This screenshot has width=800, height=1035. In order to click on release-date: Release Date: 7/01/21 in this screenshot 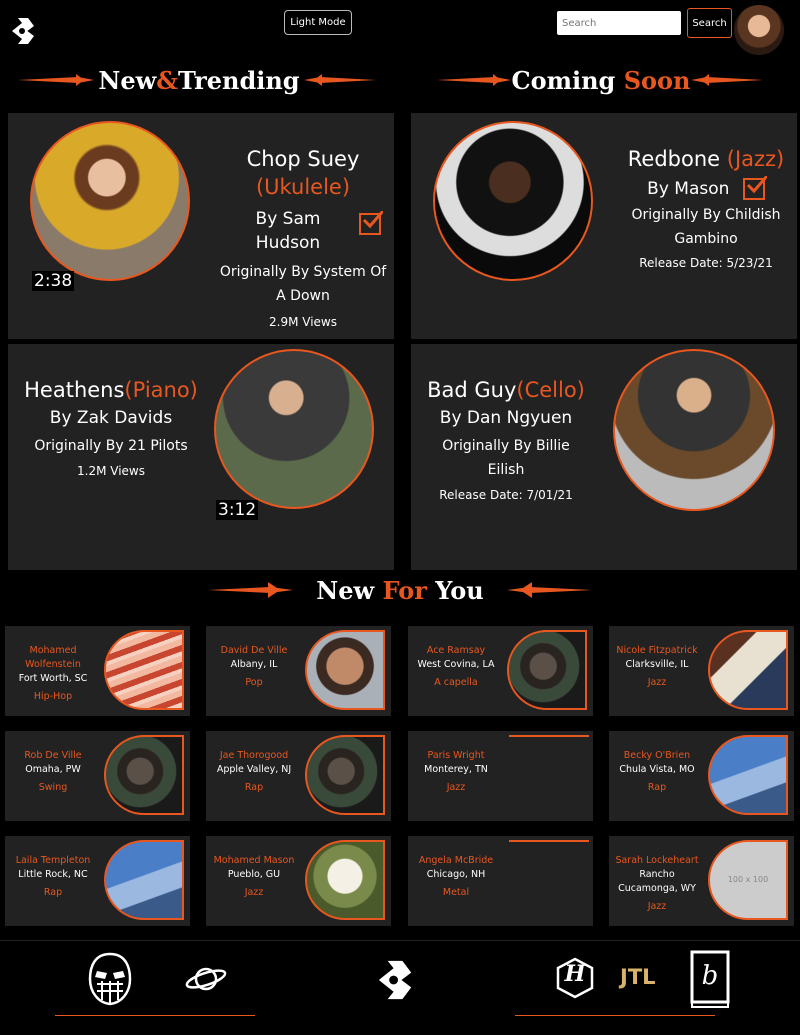, I will do `click(506, 495)`.